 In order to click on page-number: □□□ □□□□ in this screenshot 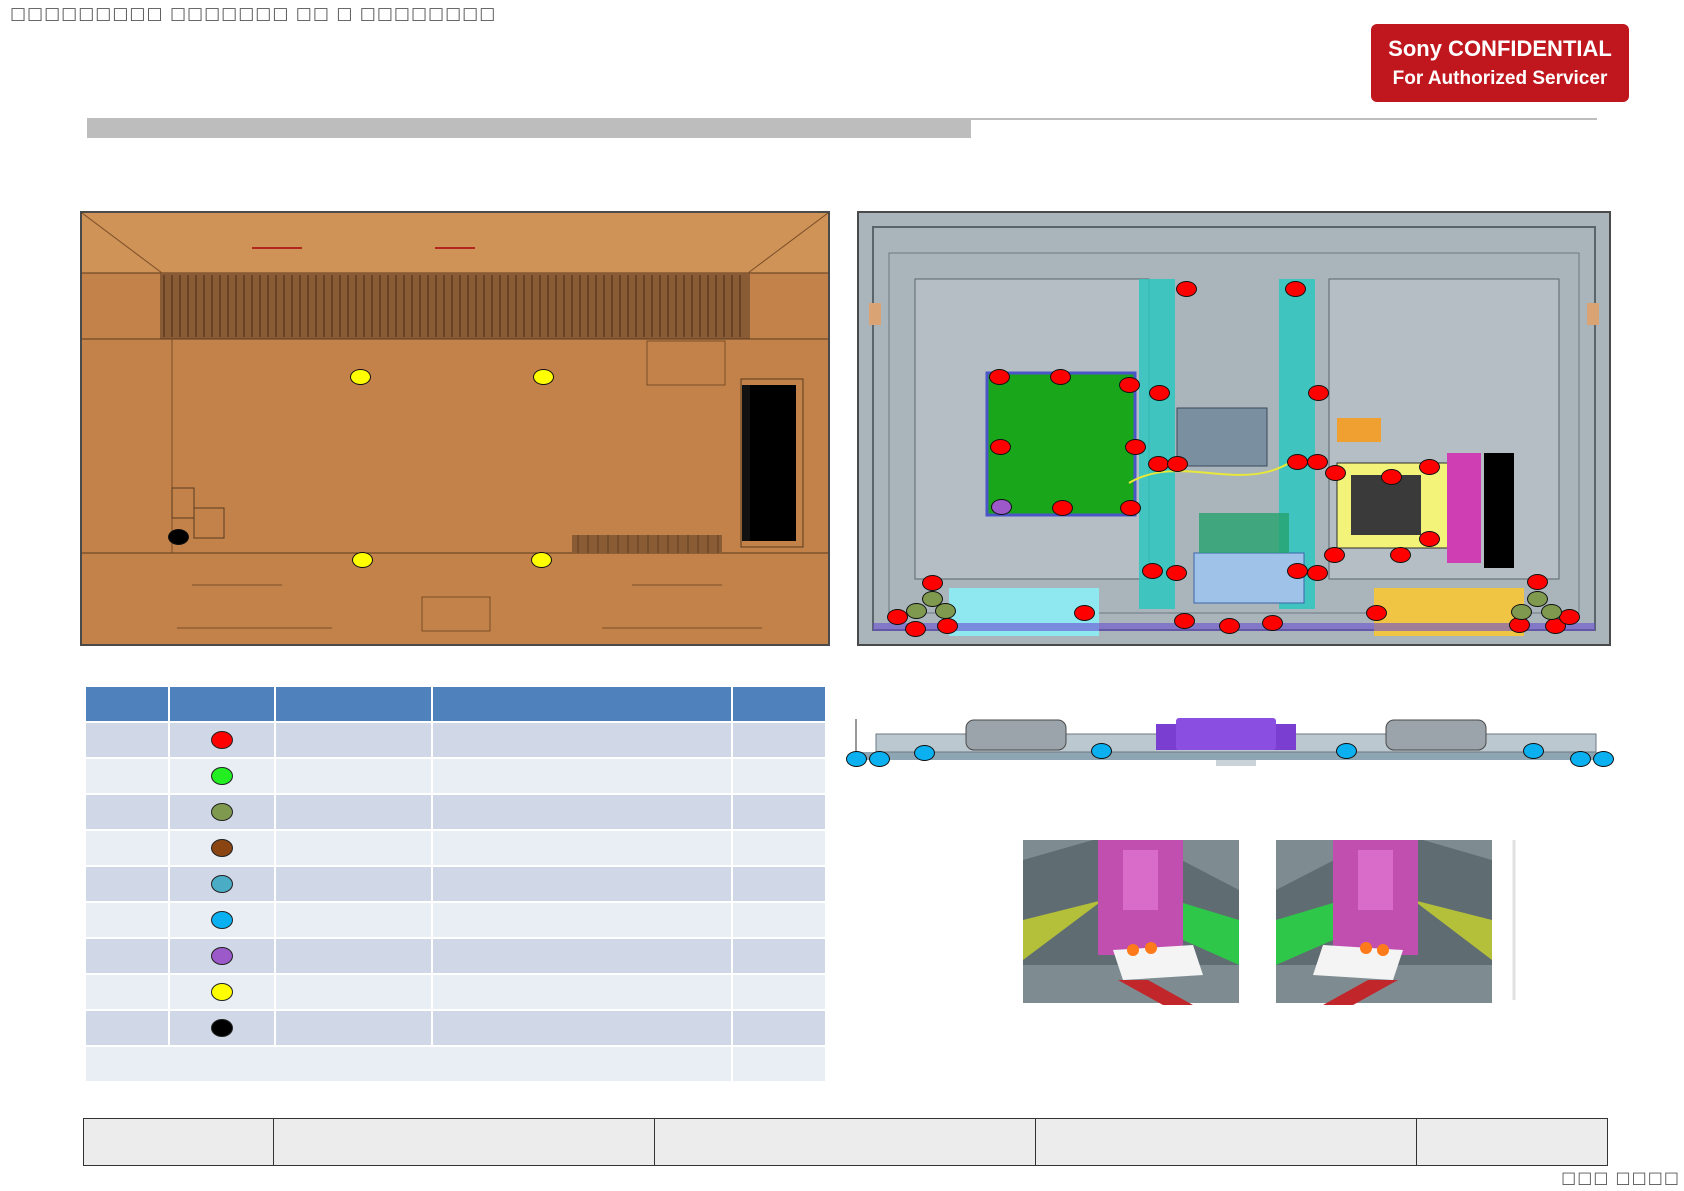, I will do `click(1620, 1177)`.